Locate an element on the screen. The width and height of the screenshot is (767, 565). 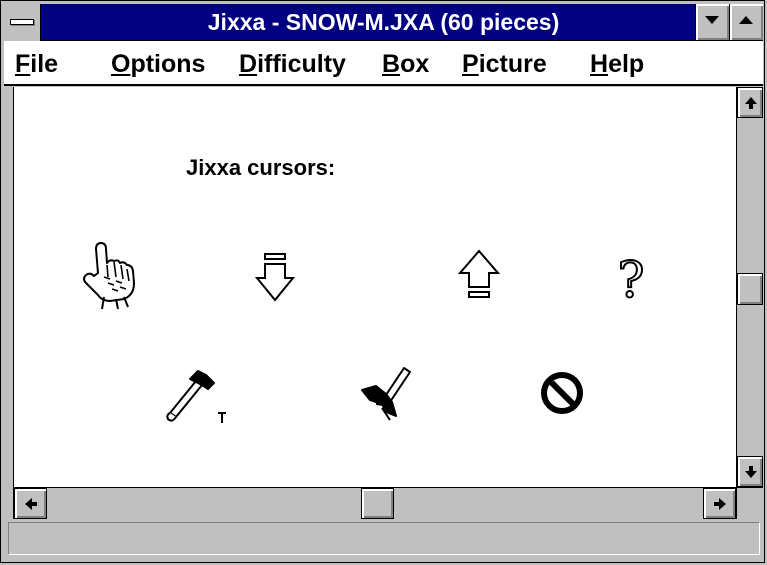
left-border is located at coordinates (9, 303).